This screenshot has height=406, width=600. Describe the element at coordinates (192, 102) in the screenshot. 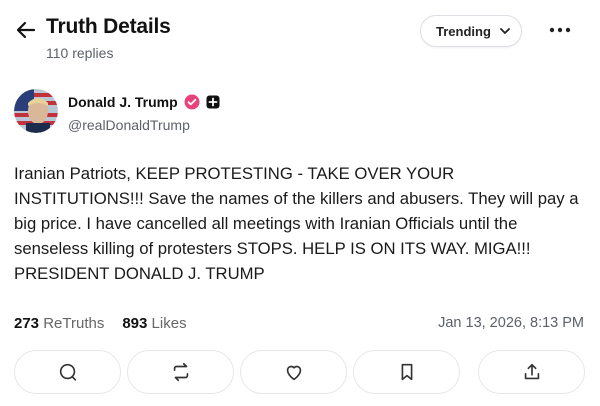

I see `verified-badge-icon` at that location.